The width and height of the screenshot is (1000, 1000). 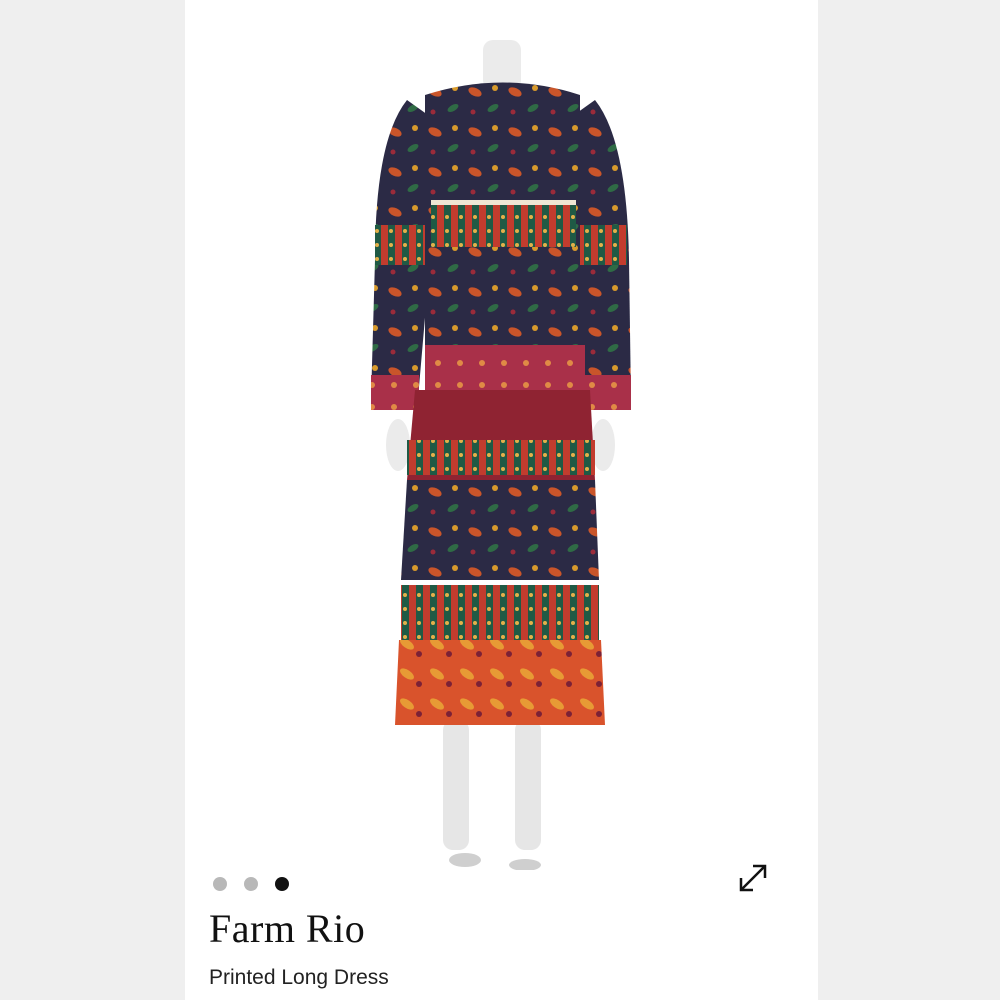 I want to click on mannequin-neck, so click(x=502, y=65).